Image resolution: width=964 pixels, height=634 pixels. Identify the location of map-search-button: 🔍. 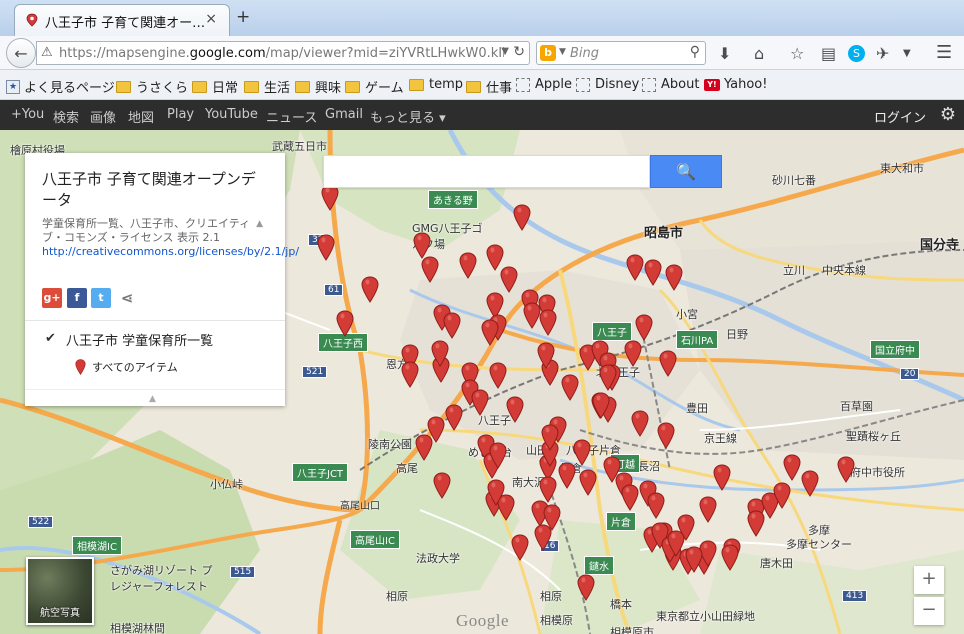
(686, 171).